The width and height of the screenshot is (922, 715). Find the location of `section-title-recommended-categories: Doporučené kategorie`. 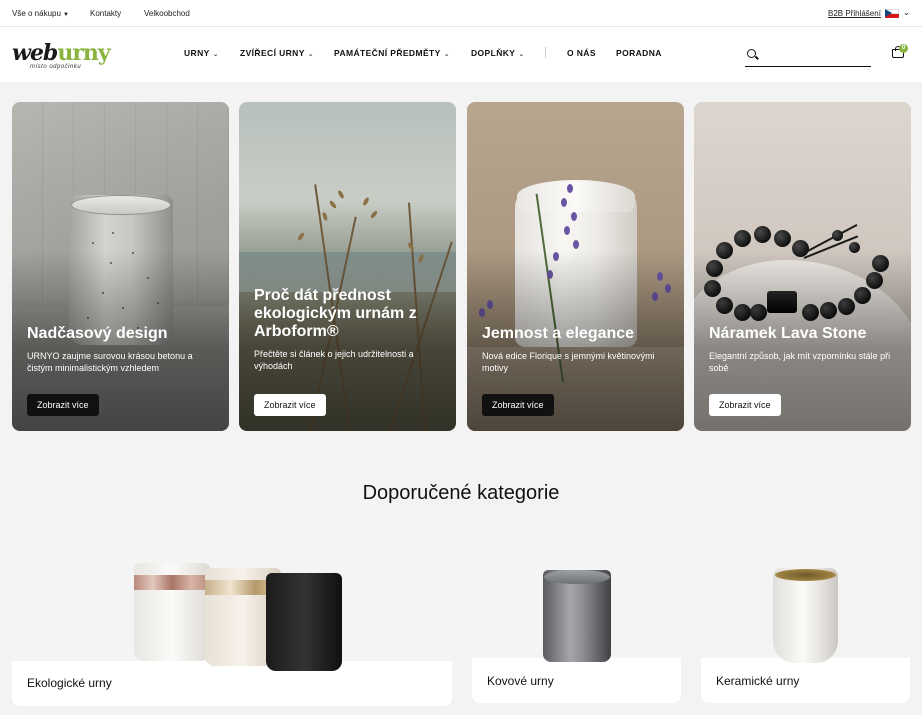

section-title-recommended-categories: Doporučené kategorie is located at coordinates (461, 493).